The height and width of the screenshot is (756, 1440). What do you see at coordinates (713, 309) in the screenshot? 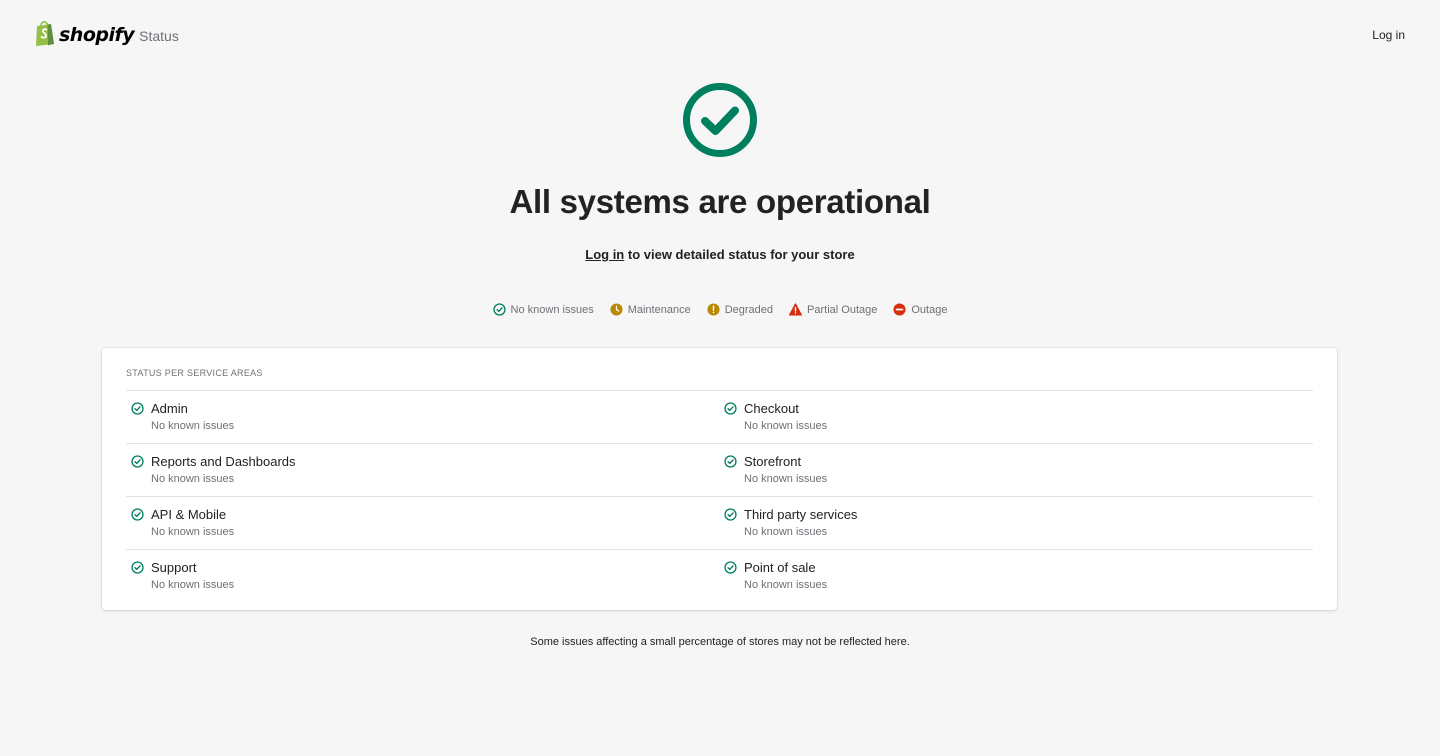
I see `exclamation-circle-icon` at bounding box center [713, 309].